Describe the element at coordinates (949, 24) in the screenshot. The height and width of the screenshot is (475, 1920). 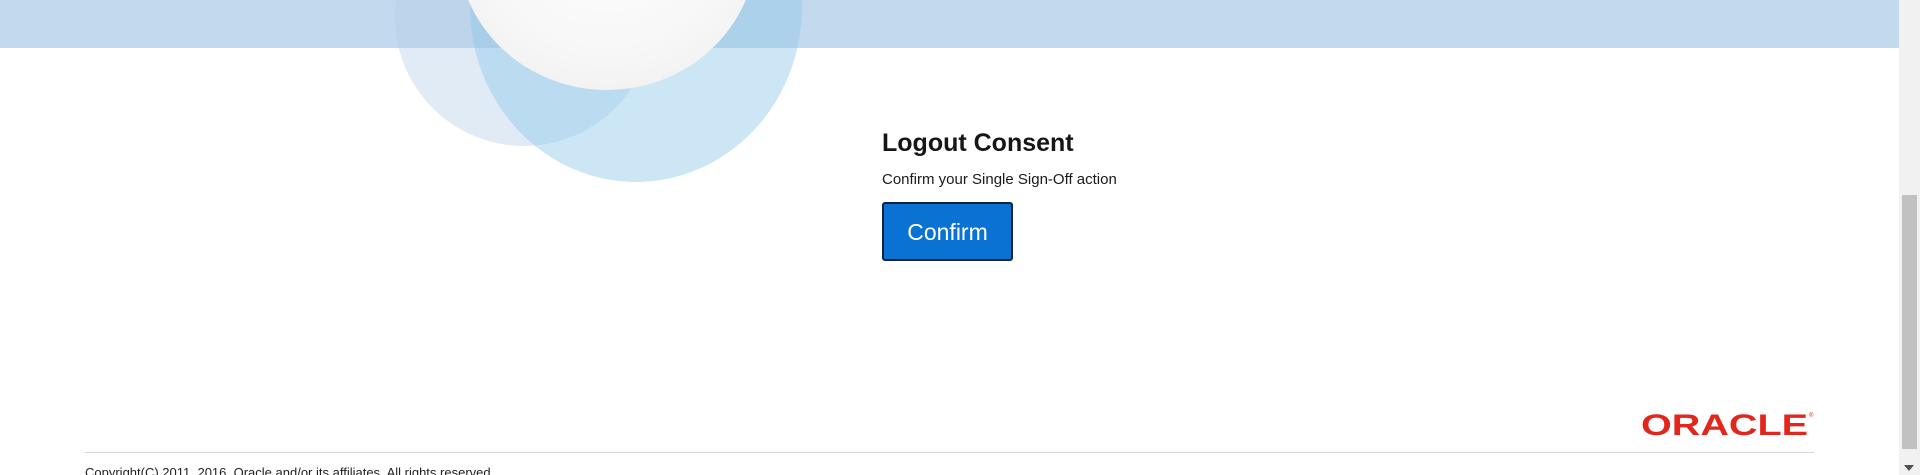
I see `header-banner` at that location.